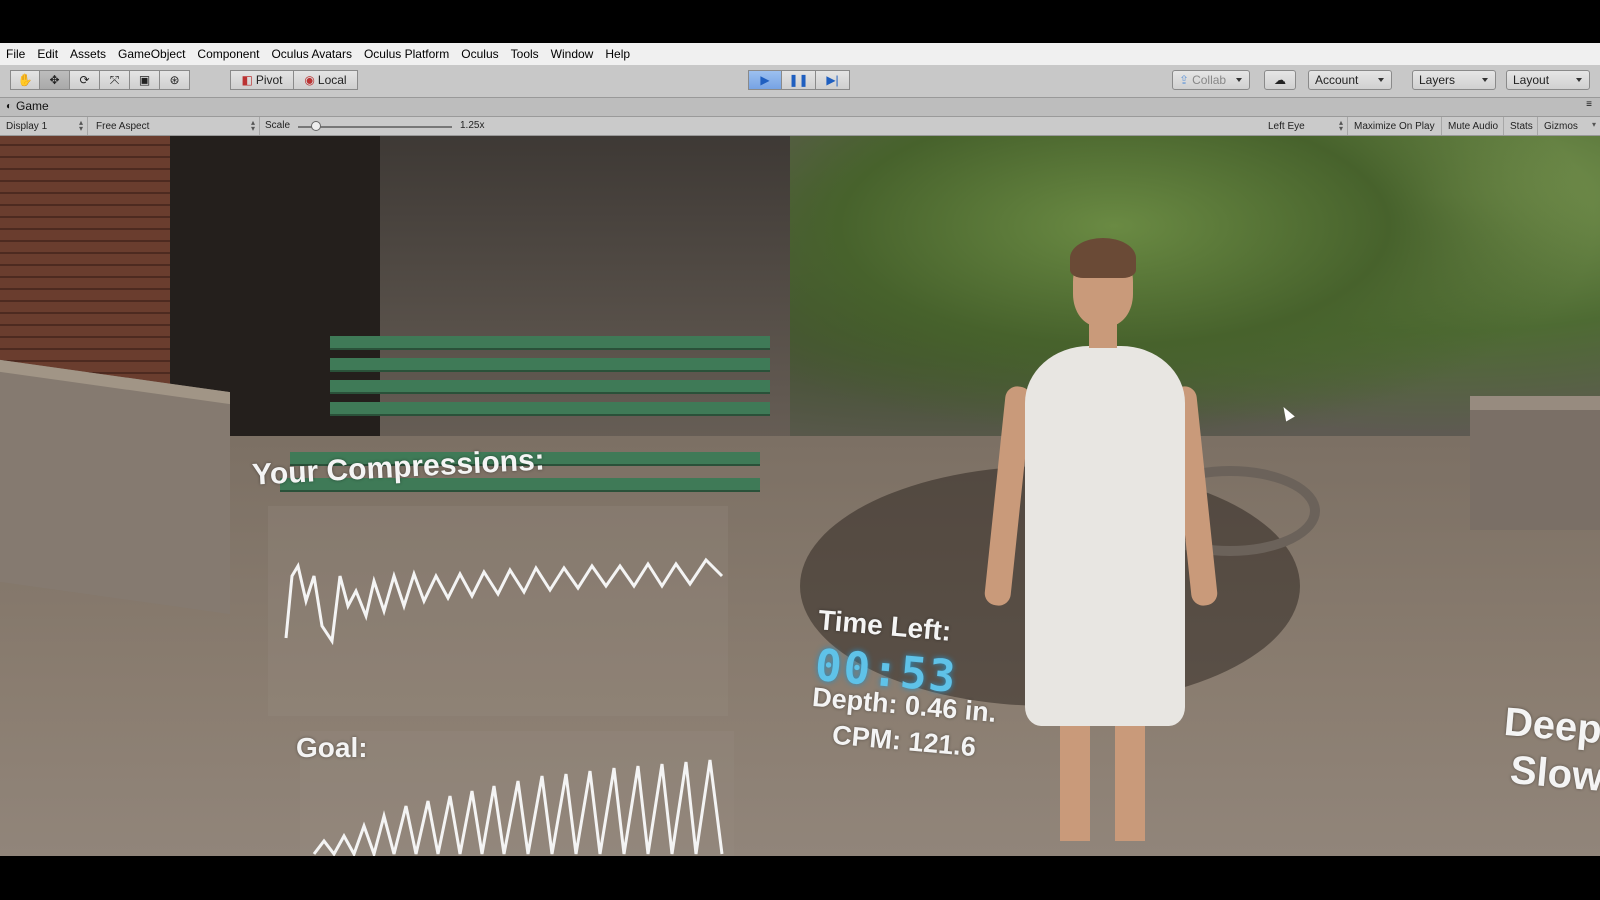 The width and height of the screenshot is (1600, 900). I want to click on local-icon: ◉, so click(309, 80).